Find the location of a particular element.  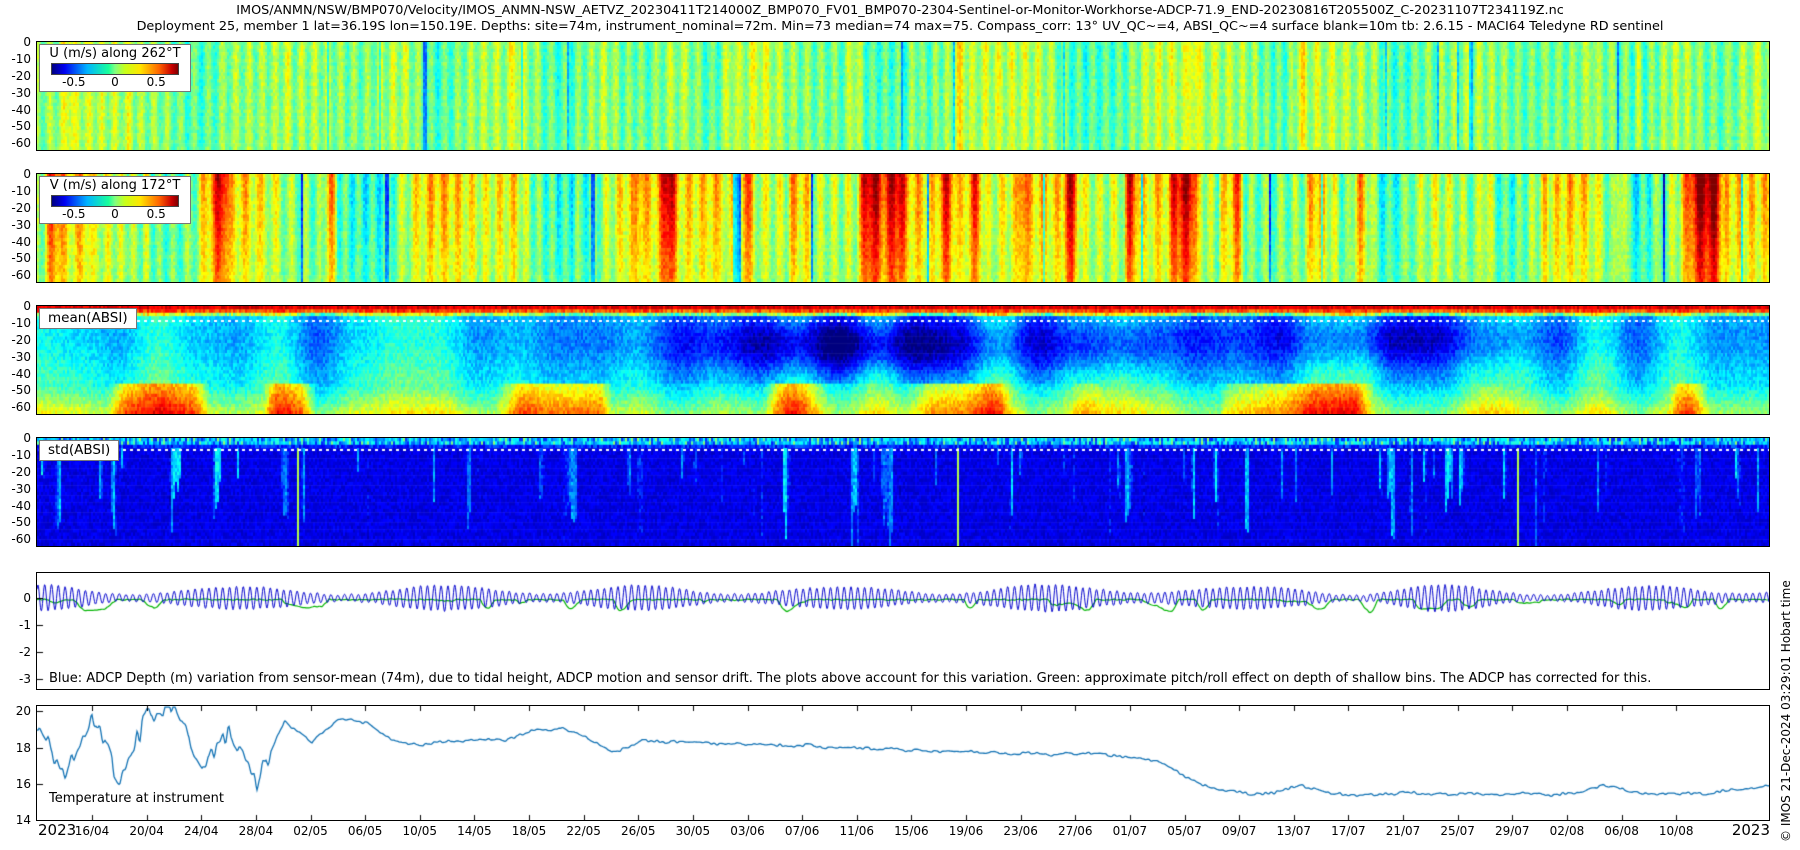

y-tick-label: 20 is located at coordinates (23, 711).